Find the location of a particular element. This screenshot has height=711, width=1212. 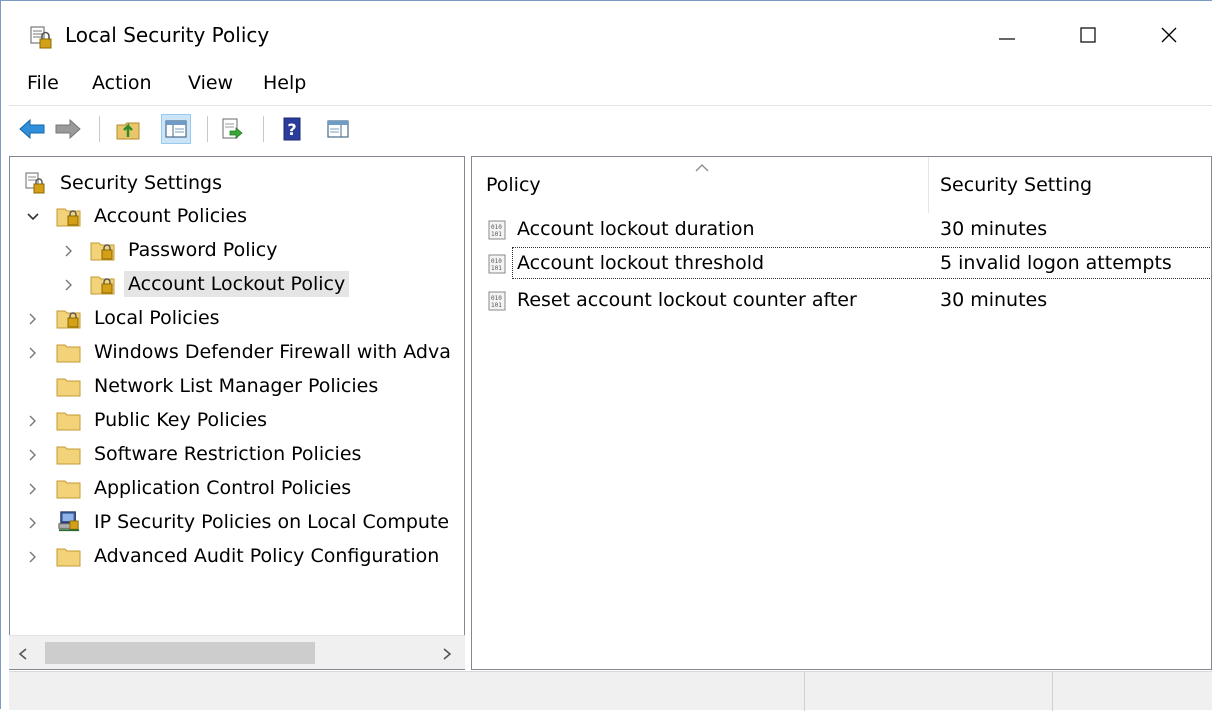

scroll-right-button is located at coordinates (447, 654).